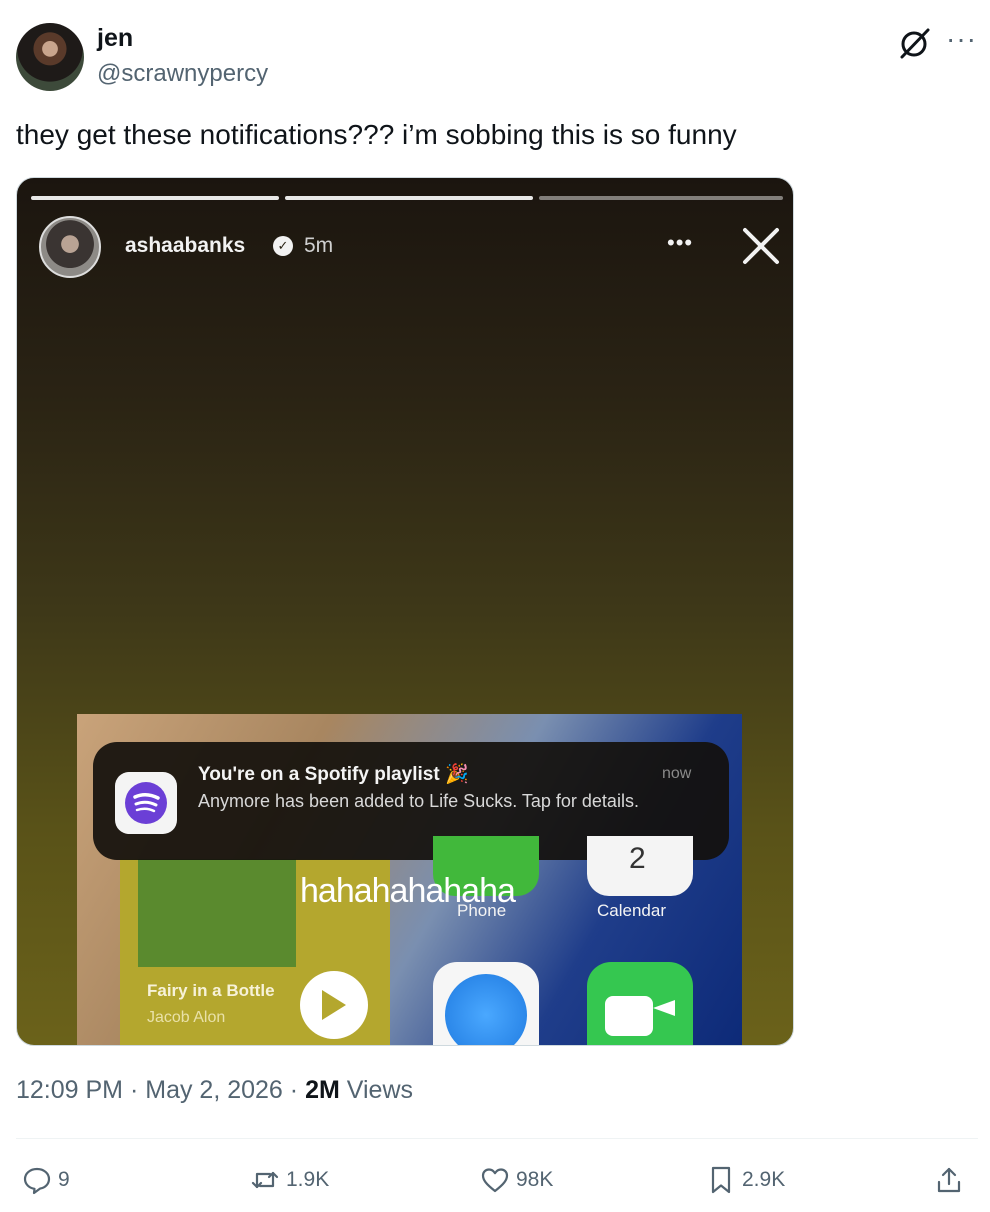  I want to click on like-button: 98K, so click(516, 1180).